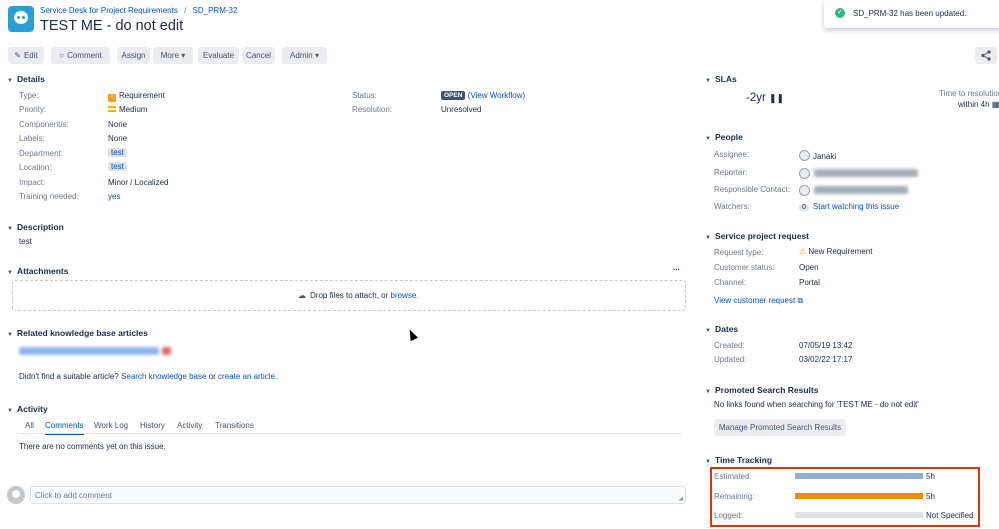 The image size is (999, 529). What do you see at coordinates (412, 334) in the screenshot?
I see `mouse-cursor-icon` at bounding box center [412, 334].